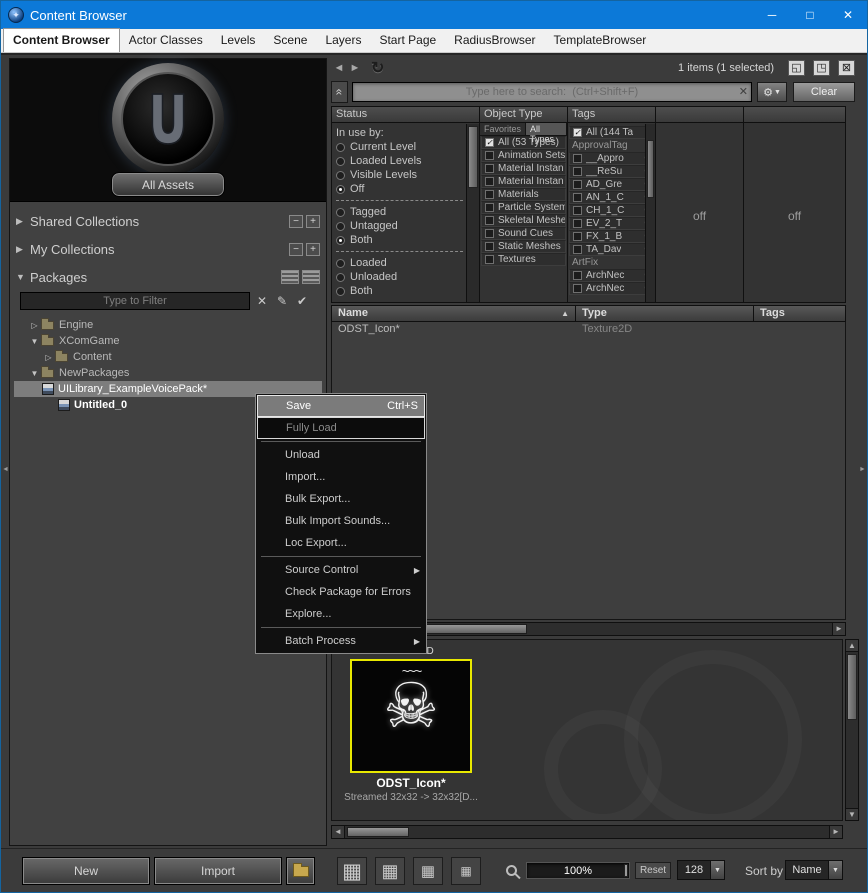  Describe the element at coordinates (338, 832) in the screenshot. I see `scroll-left-icon: ◄` at that location.